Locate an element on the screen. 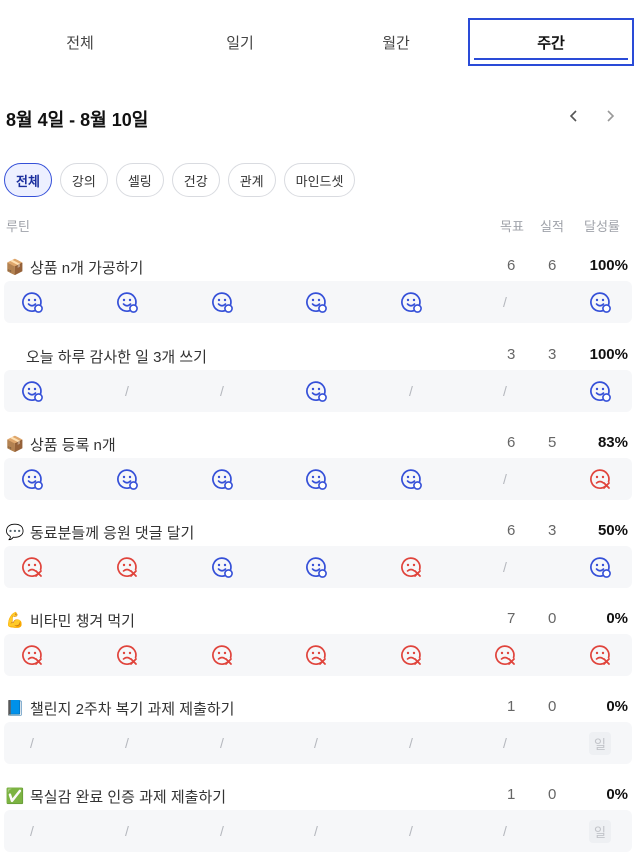  routine-row: 📦 상품 등록 n개 6 5 83% / is located at coordinates (320, 477).